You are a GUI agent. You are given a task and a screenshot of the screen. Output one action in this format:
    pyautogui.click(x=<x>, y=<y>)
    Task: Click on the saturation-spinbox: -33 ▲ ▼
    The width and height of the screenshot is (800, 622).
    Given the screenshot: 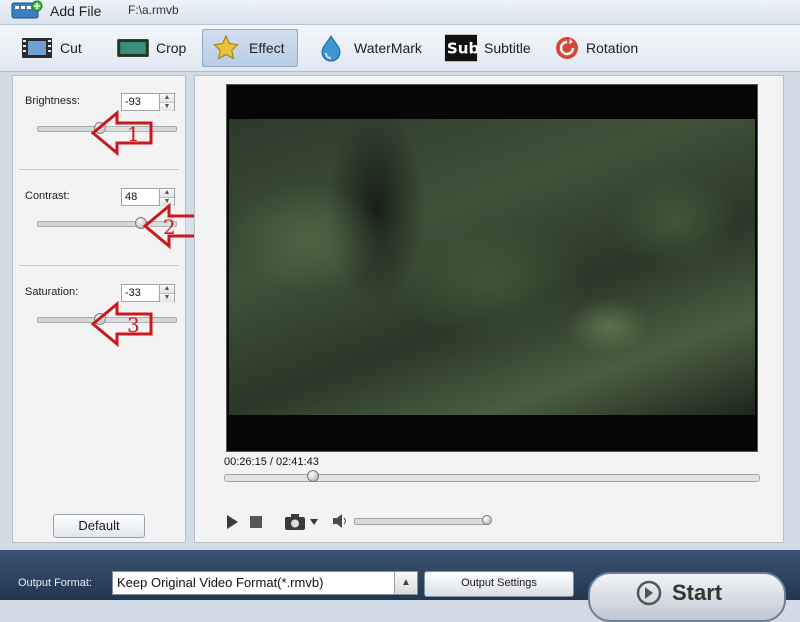 What is the action you would take?
    pyautogui.click(x=148, y=293)
    